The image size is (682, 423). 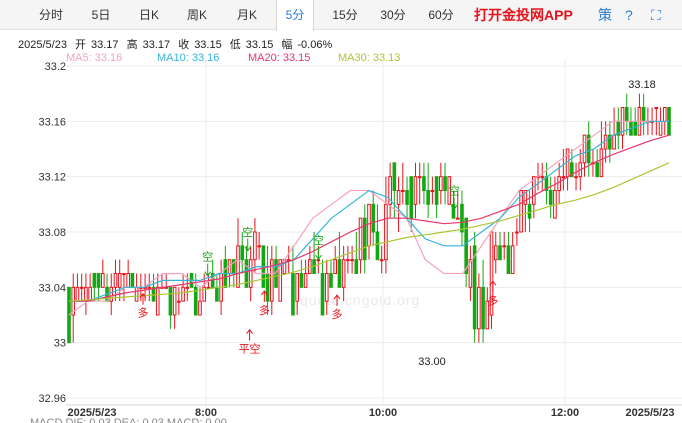 I want to click on y-tick-label: 33, so click(x=60, y=344).